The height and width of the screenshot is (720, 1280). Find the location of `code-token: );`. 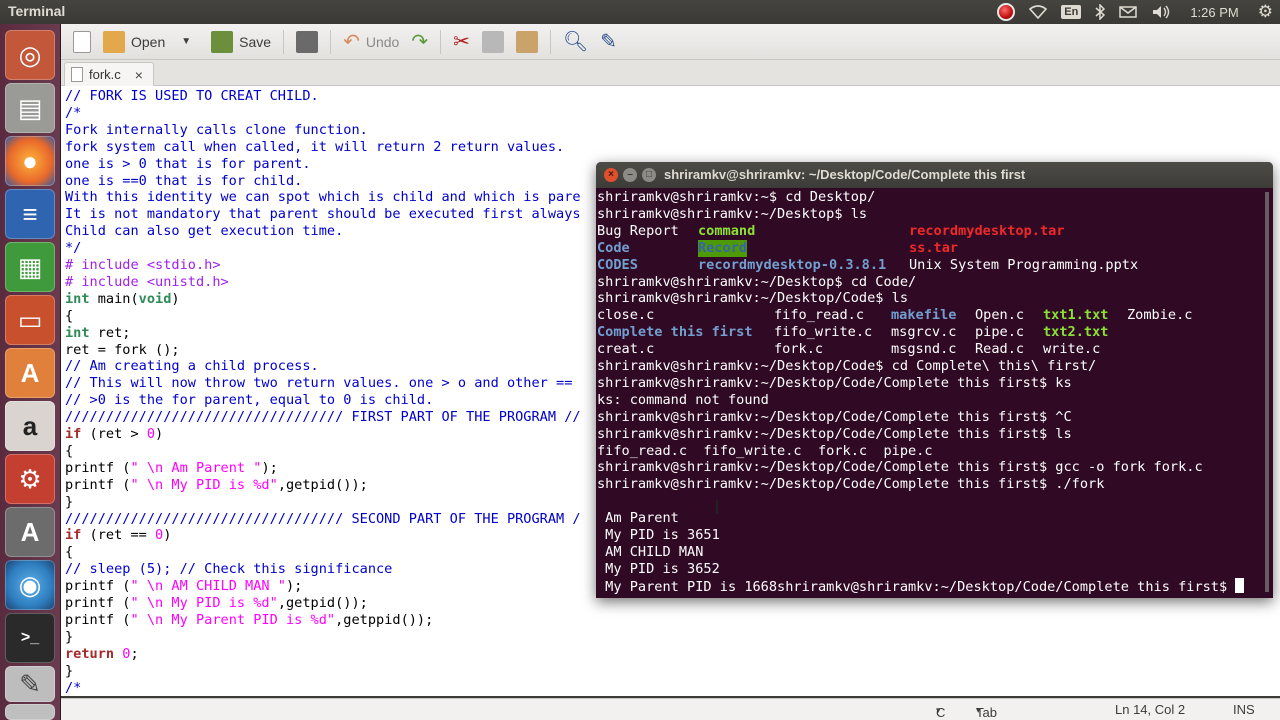

code-token: ); is located at coordinates (294, 586).